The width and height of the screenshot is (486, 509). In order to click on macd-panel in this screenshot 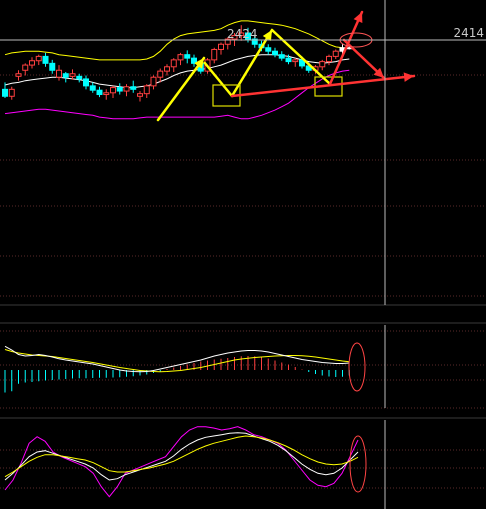, I will do `click(177, 369)`.